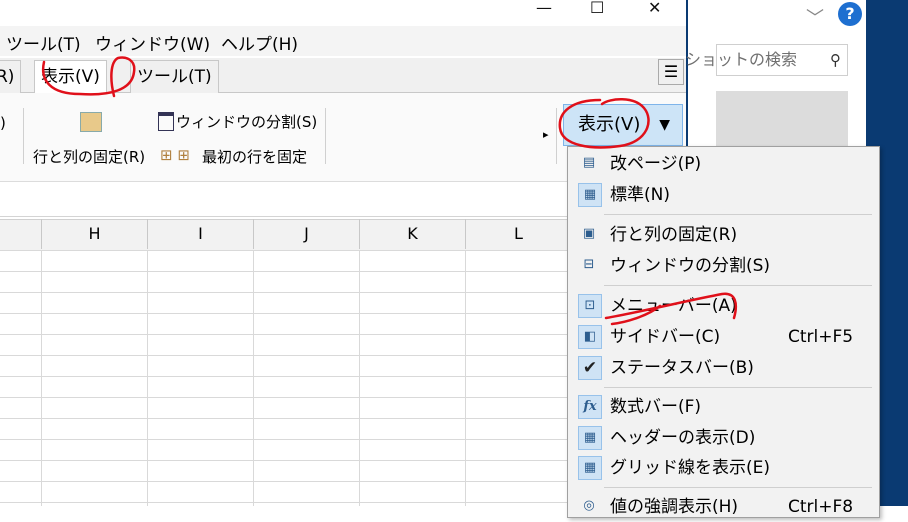 This screenshot has width=908, height=522. I want to click on help-icon: ?, so click(850, 14).